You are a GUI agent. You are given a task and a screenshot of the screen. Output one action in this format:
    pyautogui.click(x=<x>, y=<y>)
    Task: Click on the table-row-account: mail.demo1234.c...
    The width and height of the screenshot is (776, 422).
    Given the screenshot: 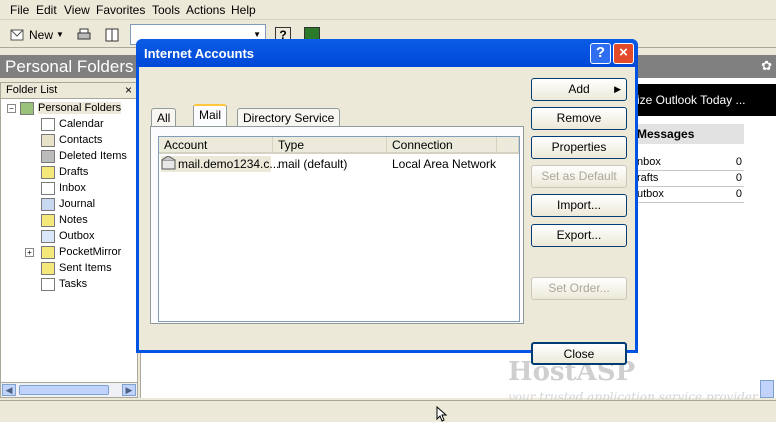 What is the action you would take?
    pyautogui.click(x=228, y=164)
    